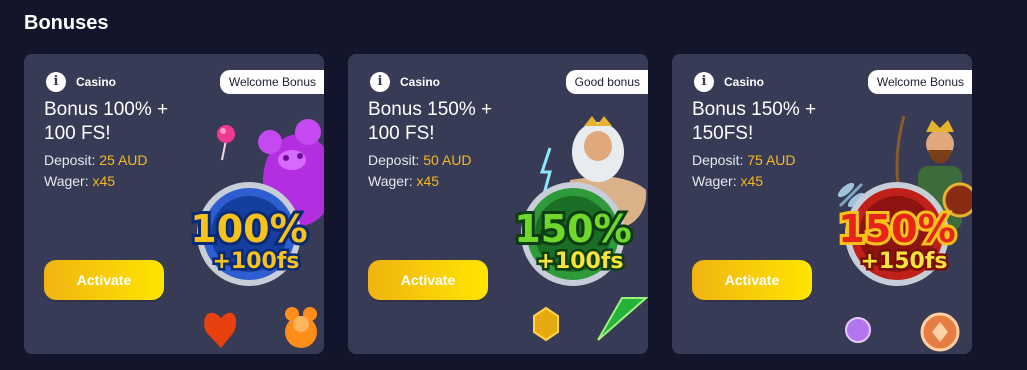  I want to click on bonus-terms: Deposit: 75 AUD Wager: x45, so click(744, 171).